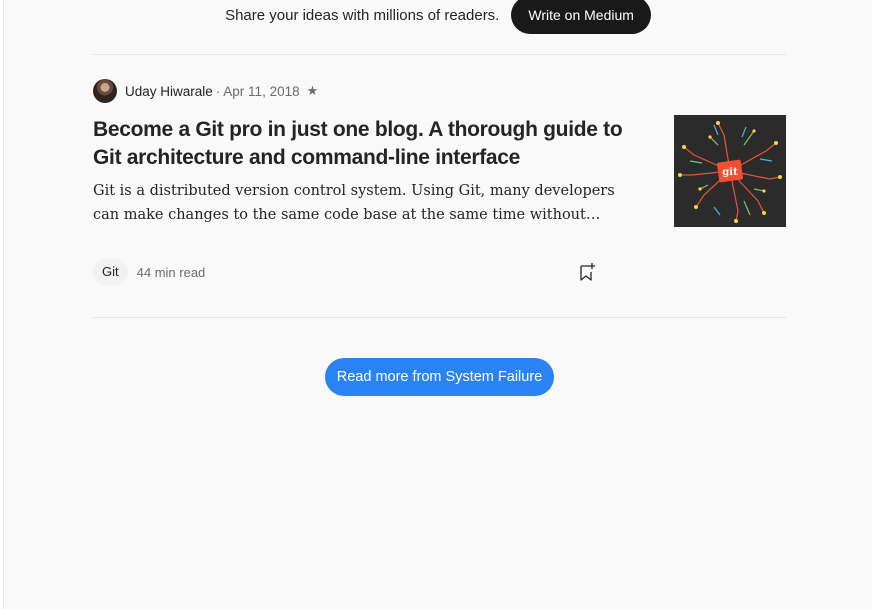 This screenshot has width=872, height=609. I want to click on git-graph-image: git, so click(730, 171).